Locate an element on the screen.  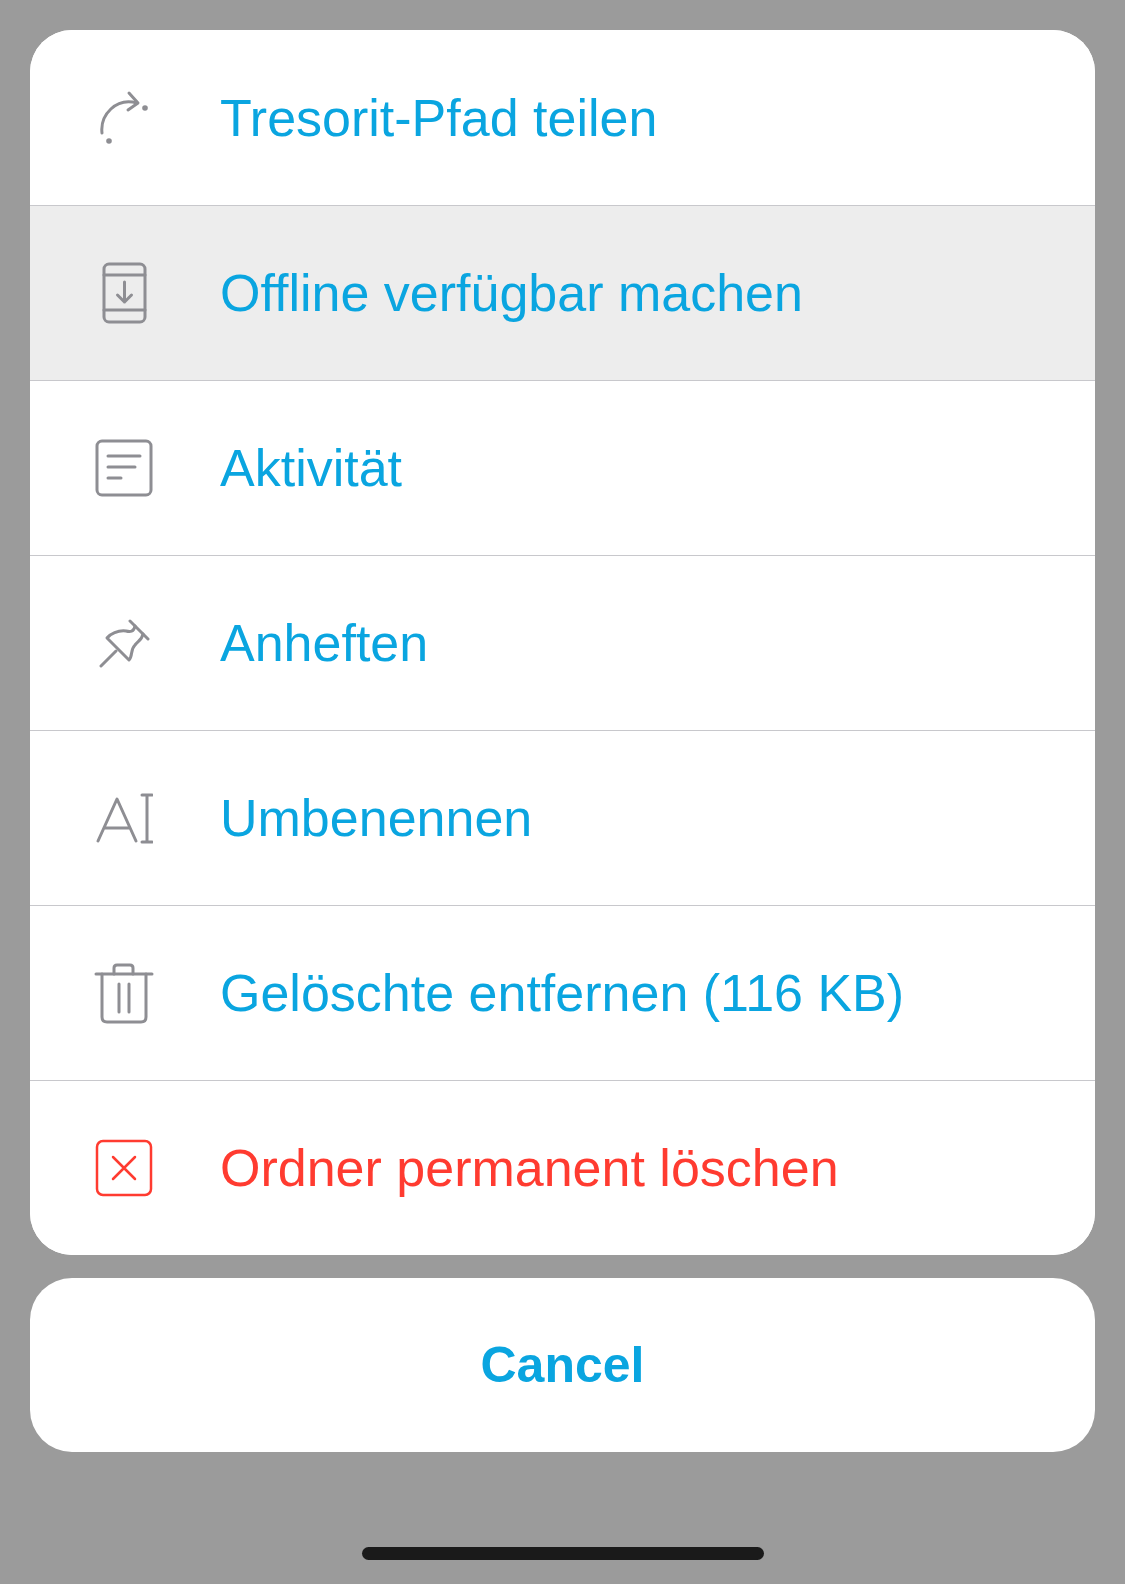
pushpin-icon is located at coordinates (124, 643).